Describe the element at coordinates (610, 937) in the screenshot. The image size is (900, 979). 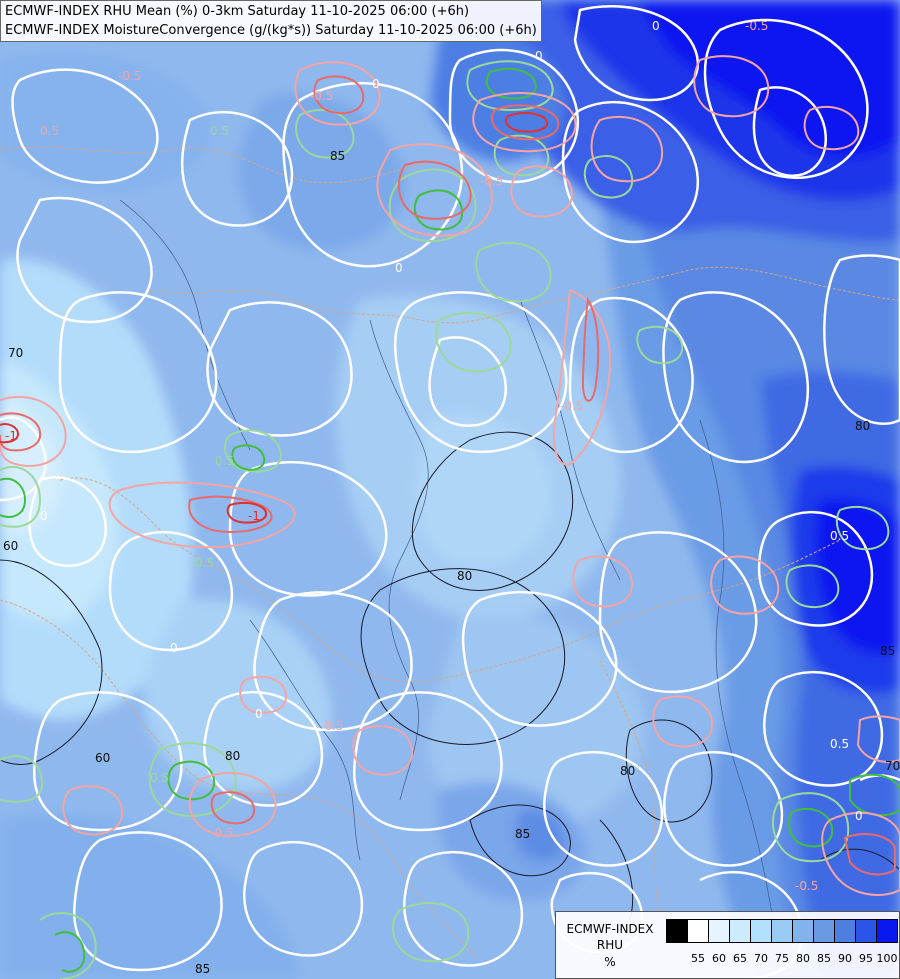
I see `legend-title: ECMWF-INDEX RHU` at that location.